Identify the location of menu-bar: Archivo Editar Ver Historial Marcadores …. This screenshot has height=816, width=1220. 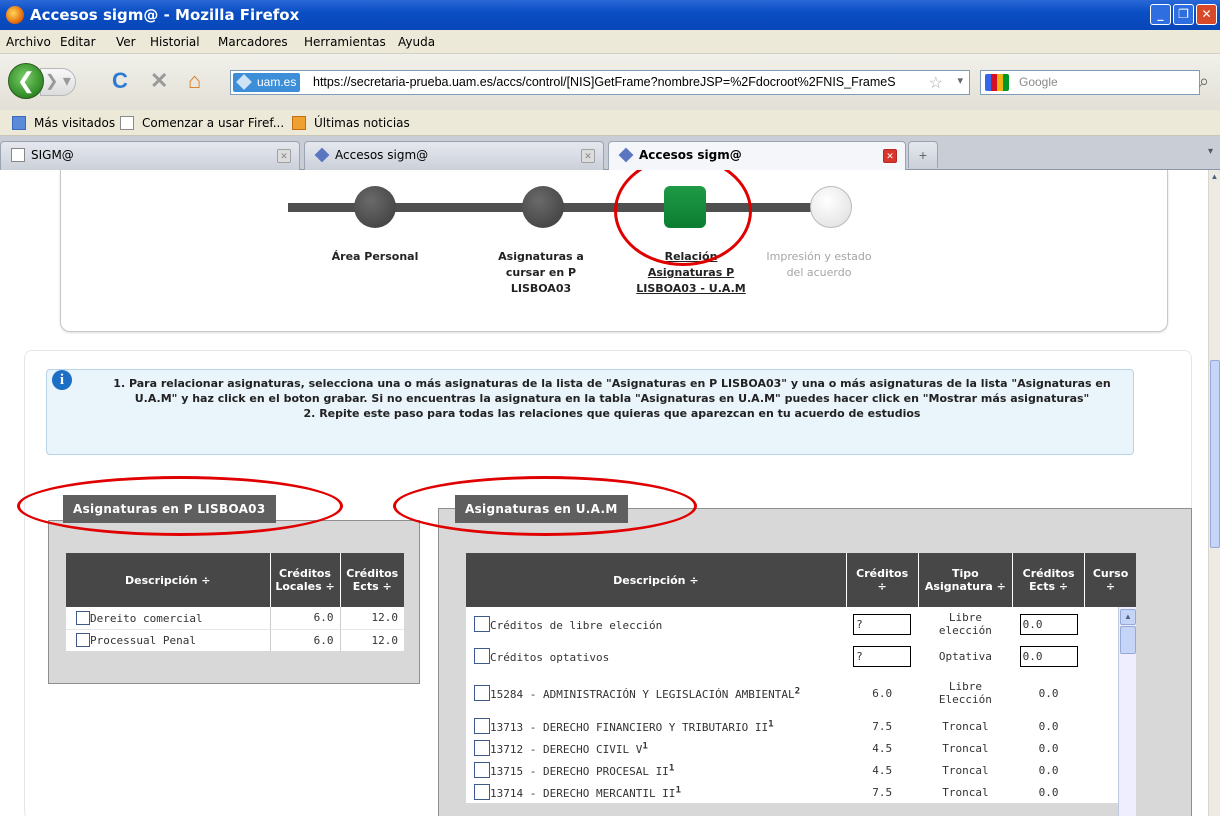
(610, 42).